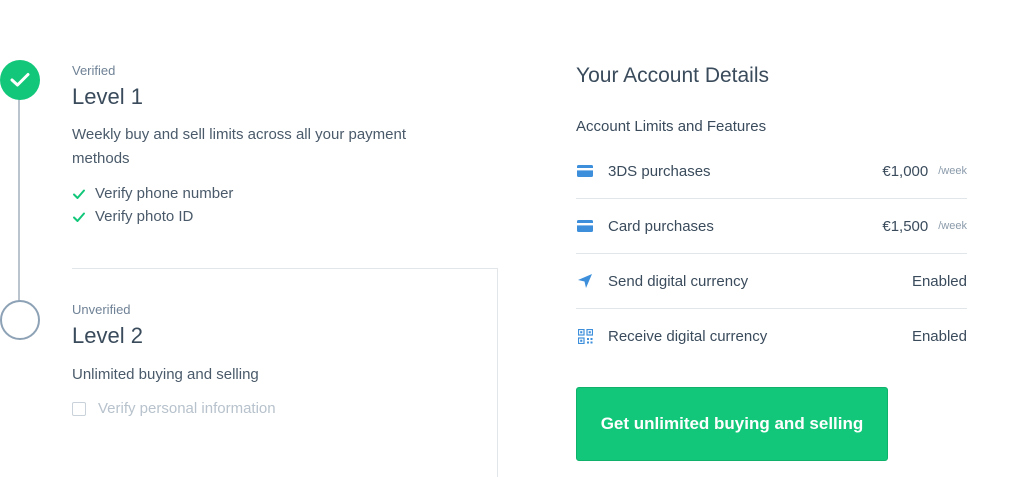 This screenshot has width=1024, height=477. Describe the element at coordinates (732, 424) in the screenshot. I see `get-unlimited-button: Get unlimited buying and selling` at that location.